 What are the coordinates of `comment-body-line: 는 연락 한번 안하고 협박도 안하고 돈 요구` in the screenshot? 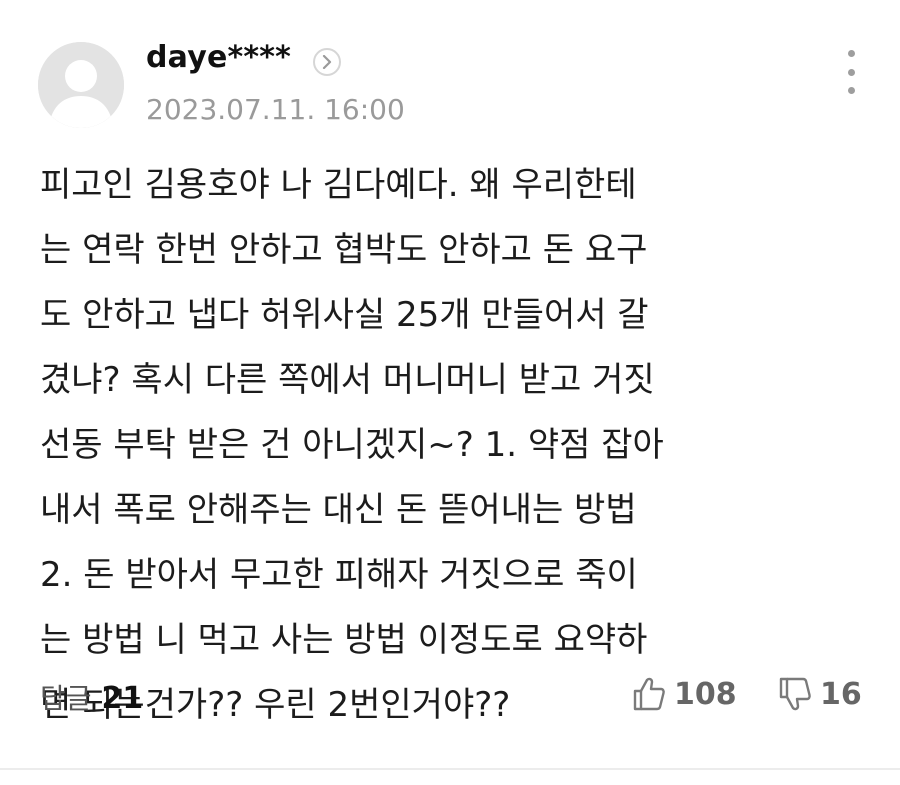 It's located at (344, 250).